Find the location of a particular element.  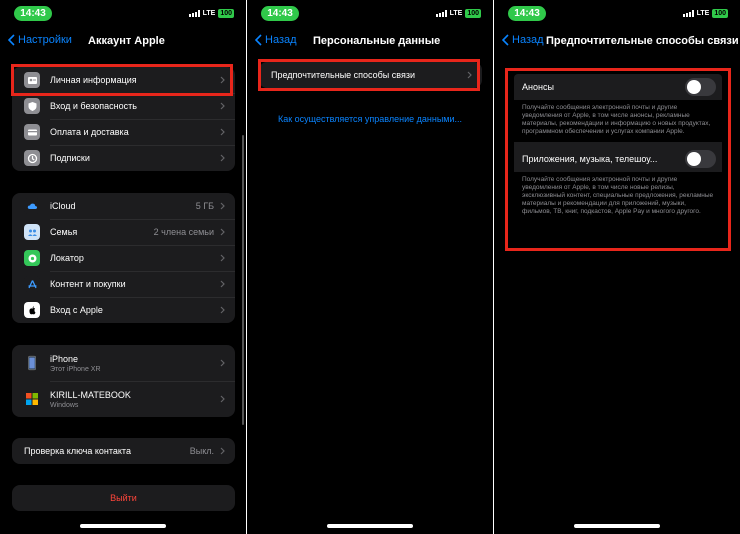

windows-icon is located at coordinates (32, 399).